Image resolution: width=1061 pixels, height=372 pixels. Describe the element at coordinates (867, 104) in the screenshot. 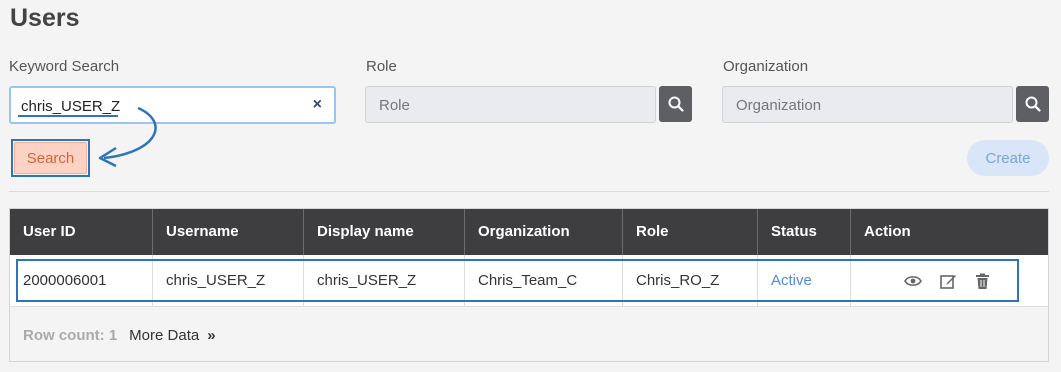

I see `organization-select: Organization` at that location.